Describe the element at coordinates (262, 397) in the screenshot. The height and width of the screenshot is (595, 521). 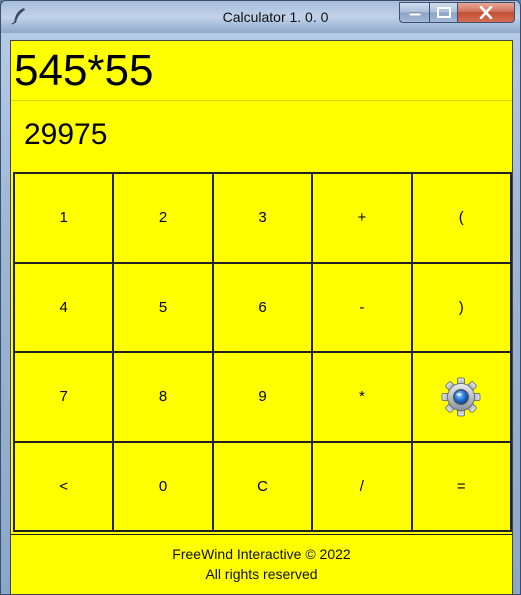
I see `key-9: 9` at that location.